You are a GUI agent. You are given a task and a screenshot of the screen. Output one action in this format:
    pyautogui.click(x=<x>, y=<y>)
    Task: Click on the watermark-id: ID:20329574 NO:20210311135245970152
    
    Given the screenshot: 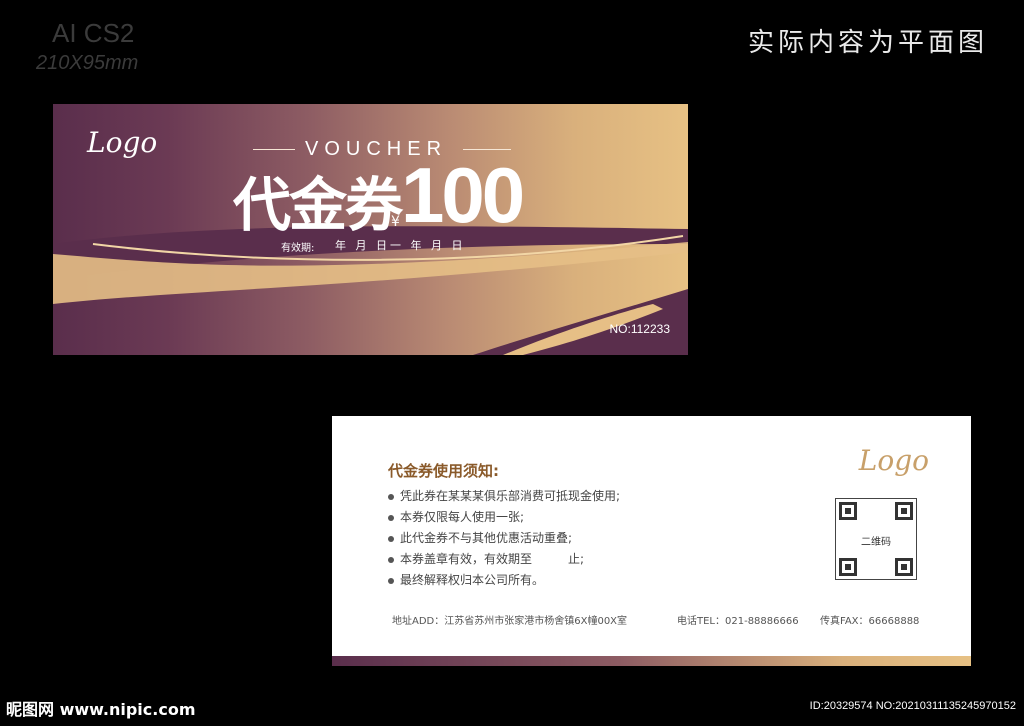 What is the action you would take?
    pyautogui.click(x=912, y=706)
    